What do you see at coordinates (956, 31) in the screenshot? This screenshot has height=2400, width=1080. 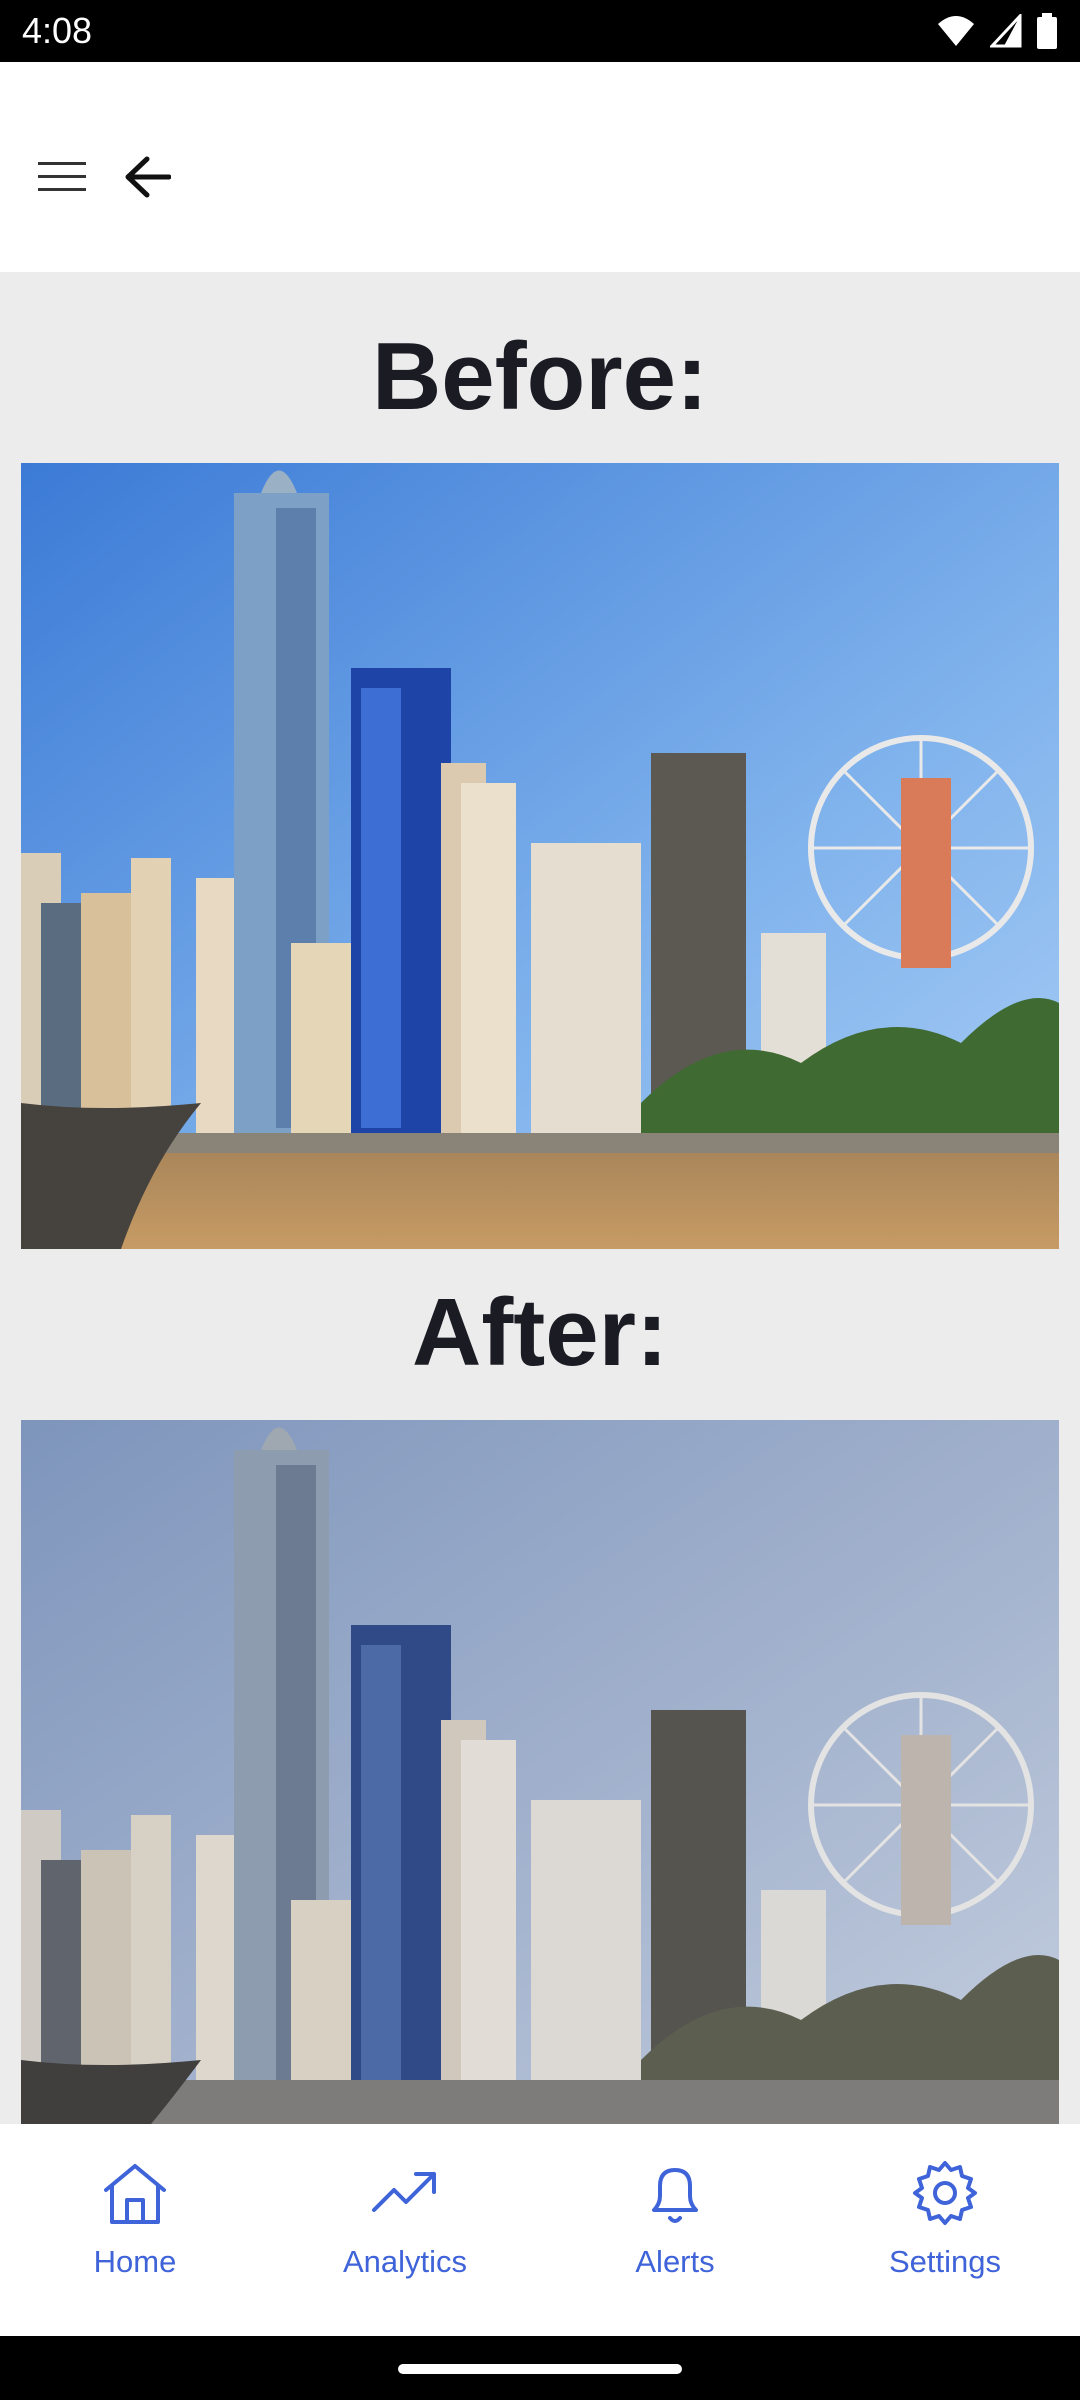 I see `wifi-icon` at bounding box center [956, 31].